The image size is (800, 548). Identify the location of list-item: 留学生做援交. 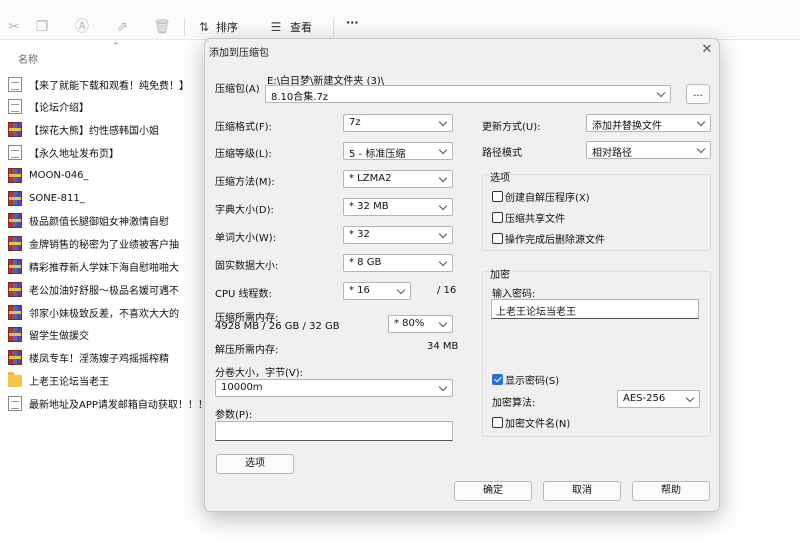
(106, 335).